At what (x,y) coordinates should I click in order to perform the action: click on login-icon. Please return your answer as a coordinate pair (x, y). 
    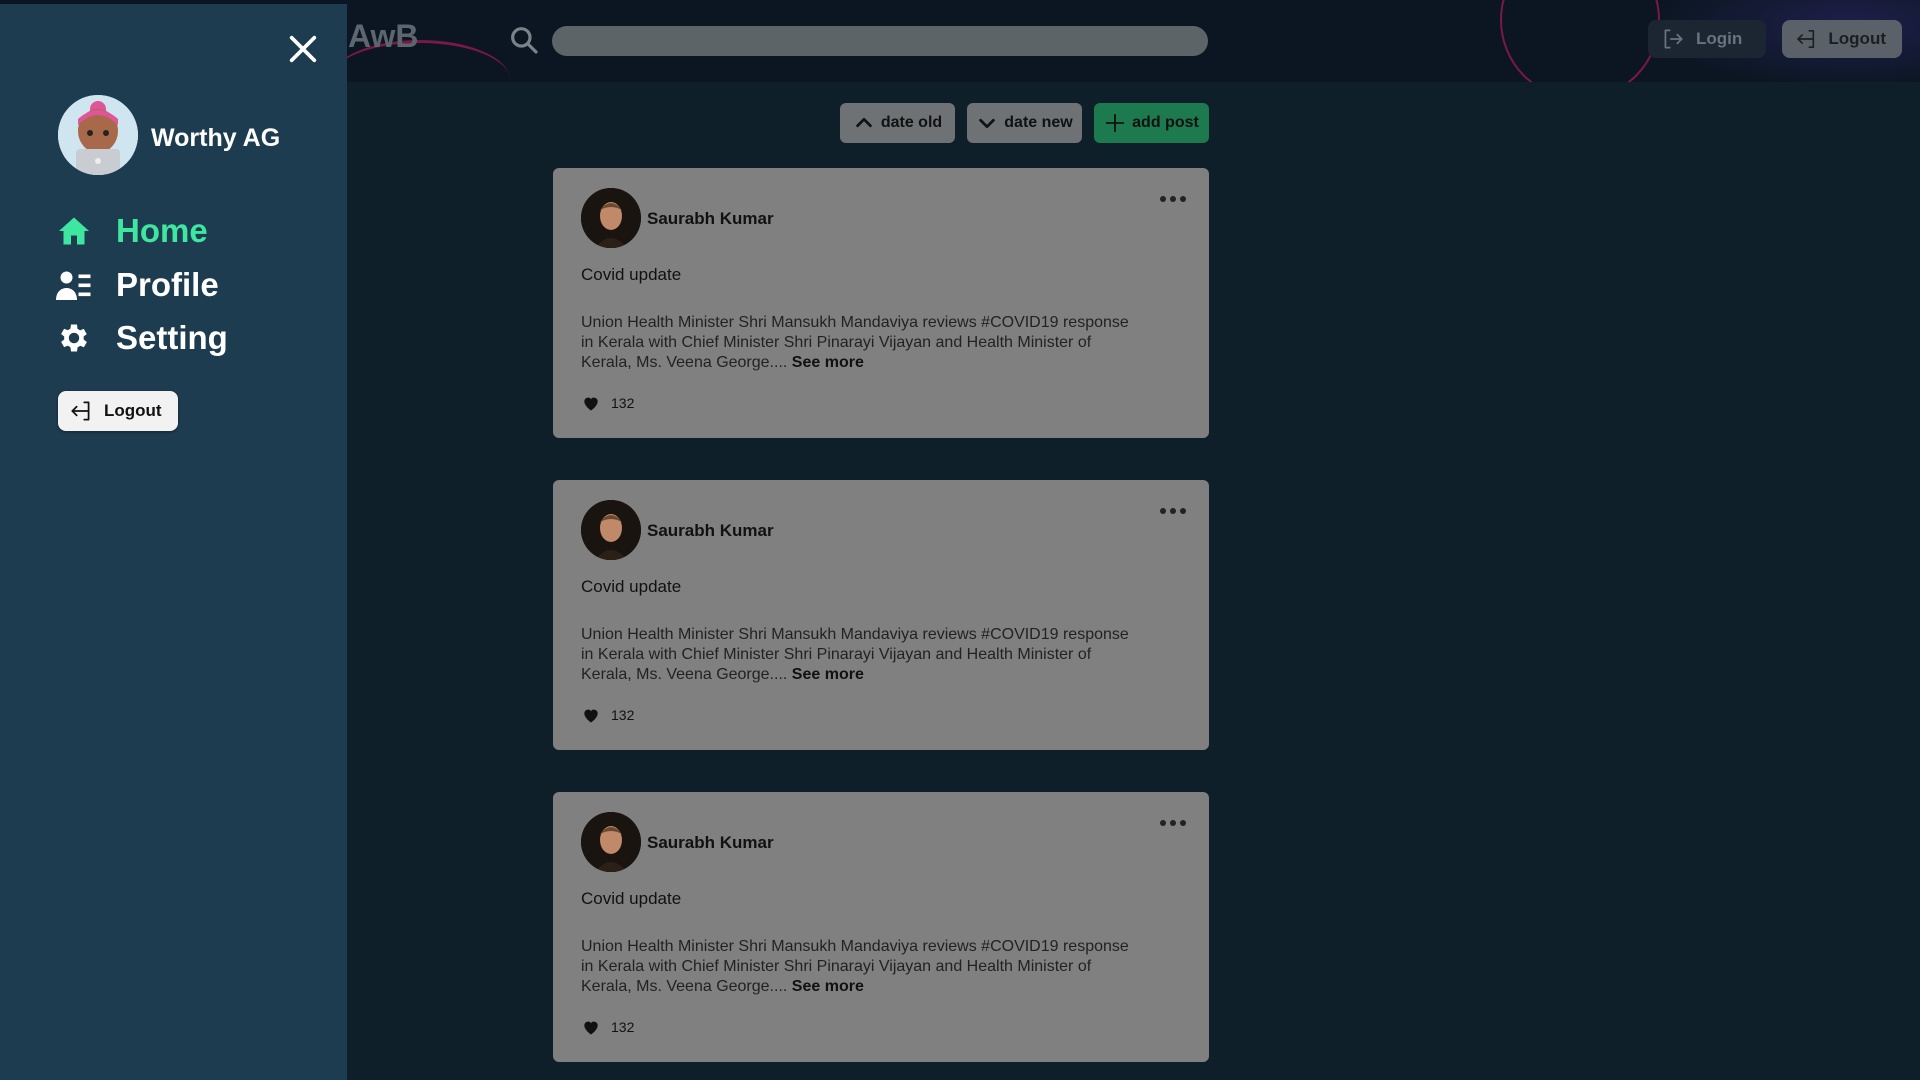
    Looking at the image, I should click on (1673, 39).